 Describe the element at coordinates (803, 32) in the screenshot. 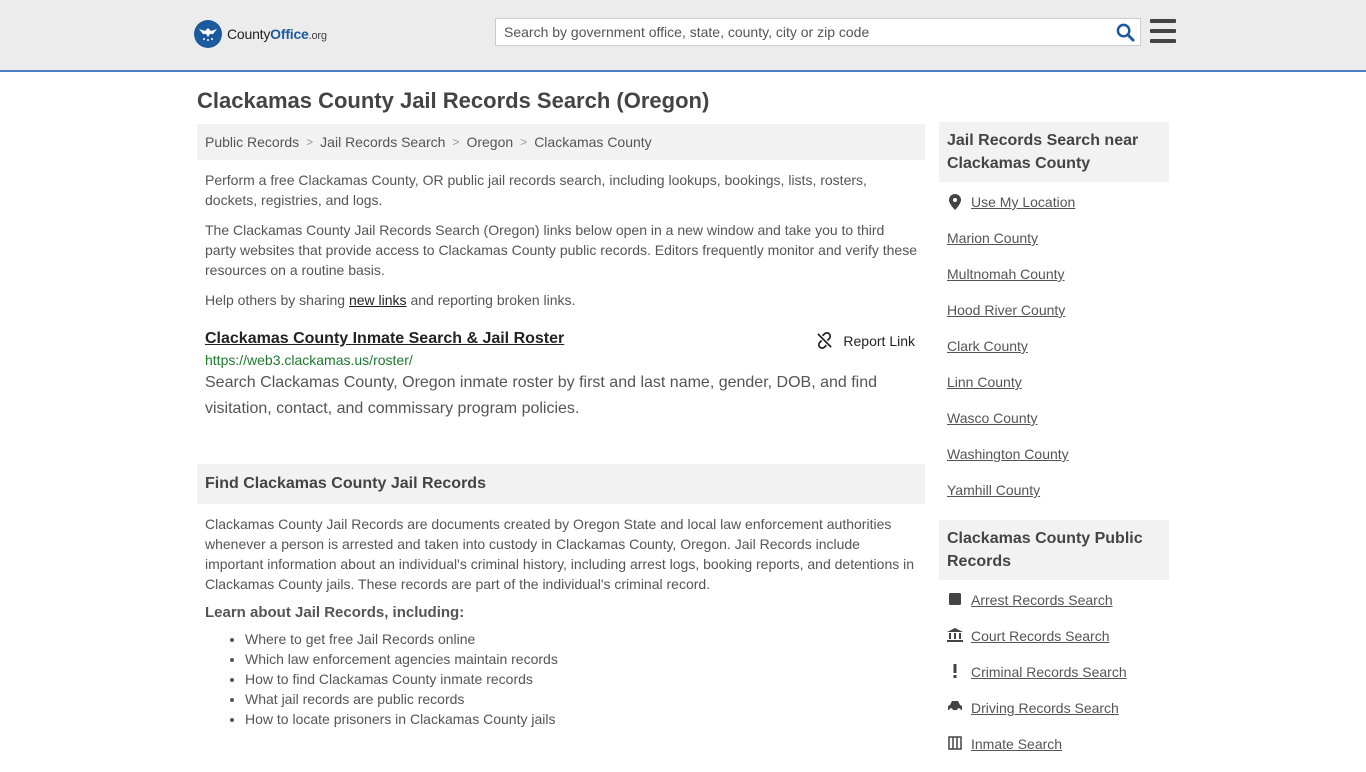

I see `search-input` at that location.